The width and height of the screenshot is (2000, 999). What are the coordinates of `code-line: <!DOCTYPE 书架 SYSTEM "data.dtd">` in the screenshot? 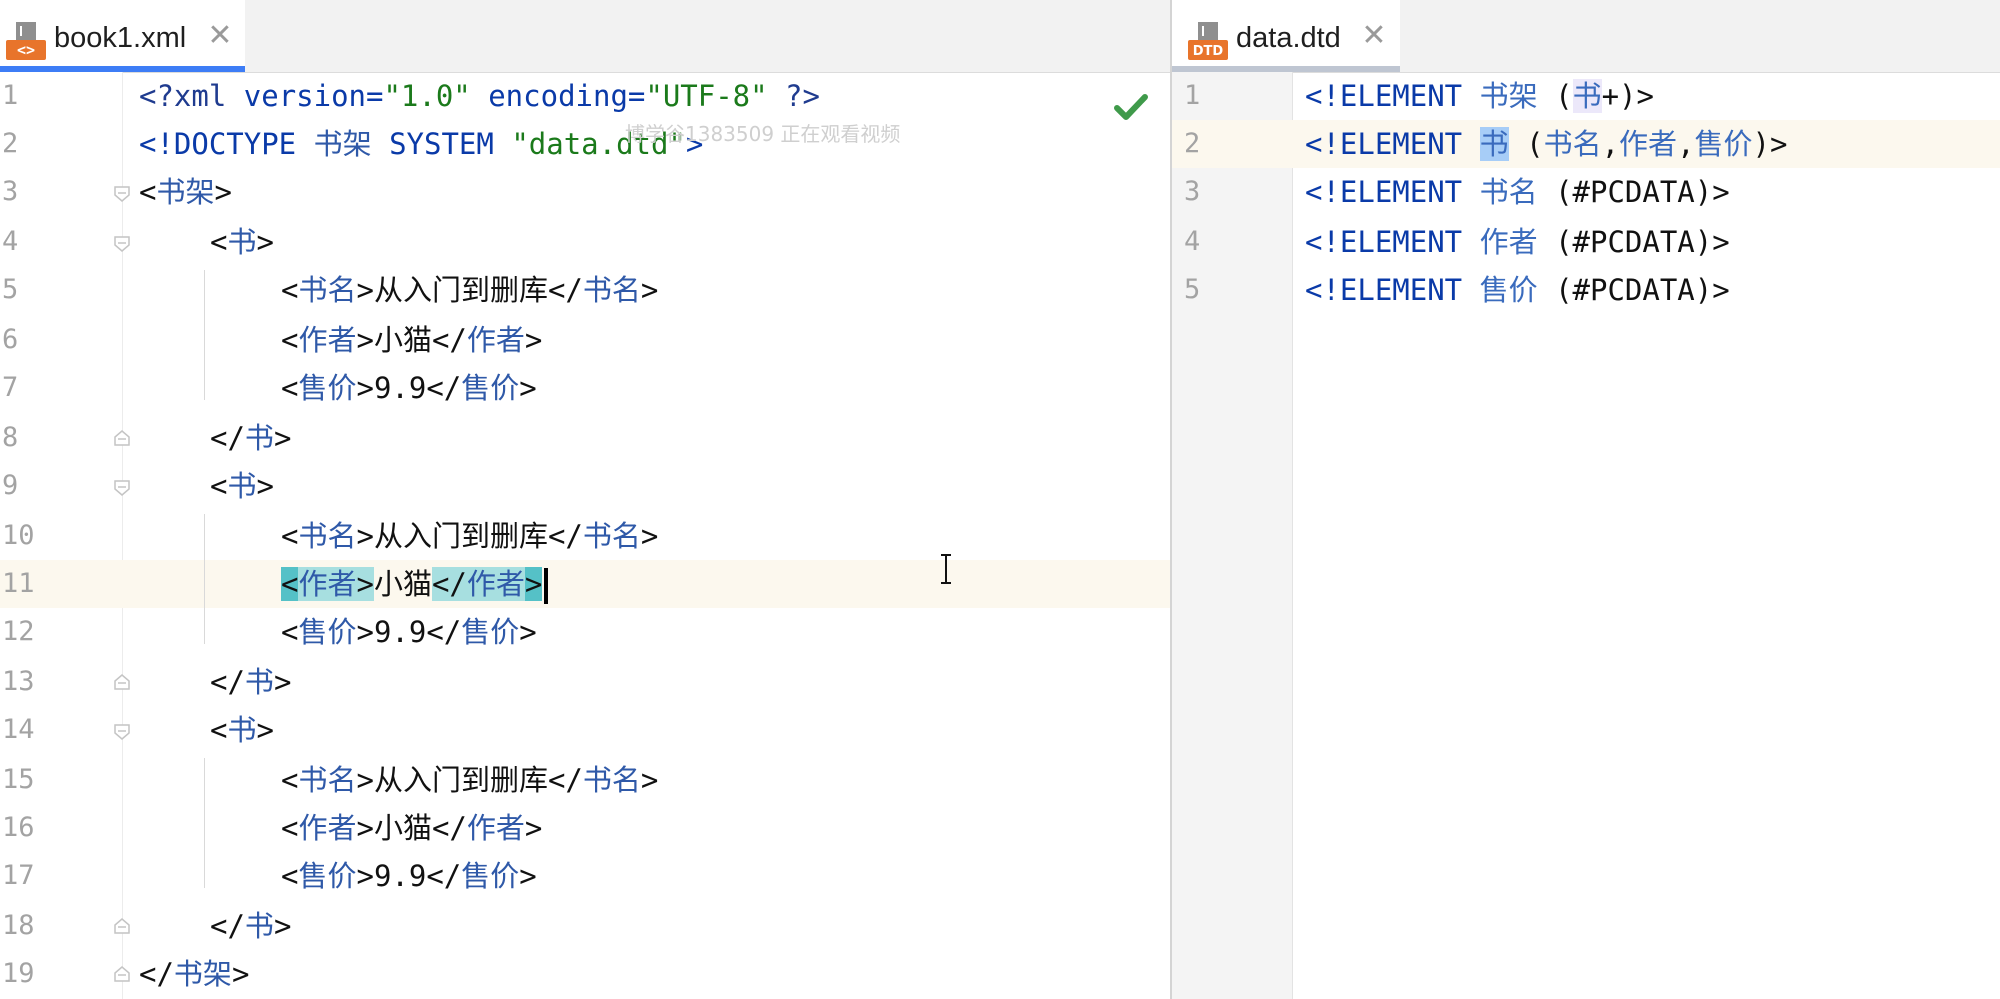 It's located at (421, 144).